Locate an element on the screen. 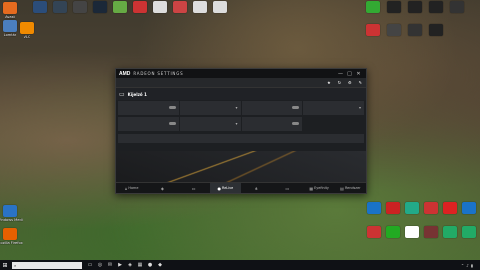 Image resolution: width=480 pixels, height=270 pixels. app-icon-1-glyph-icon is located at coordinates (40, 7).